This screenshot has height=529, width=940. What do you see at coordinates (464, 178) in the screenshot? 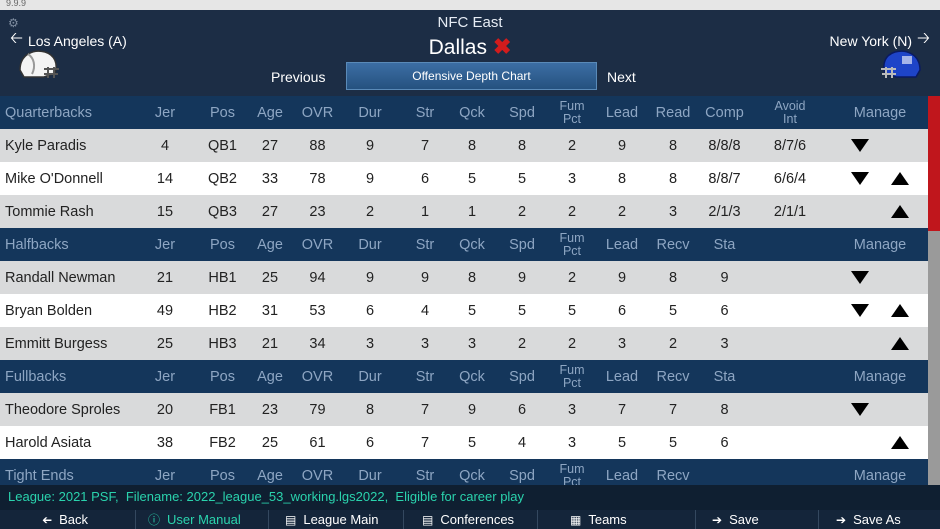
I see `player-row: Mike O'Donnell 14 QB2 33 78 9 6 5 5 3 8 8 8/8/7 6/6/4` at bounding box center [464, 178].